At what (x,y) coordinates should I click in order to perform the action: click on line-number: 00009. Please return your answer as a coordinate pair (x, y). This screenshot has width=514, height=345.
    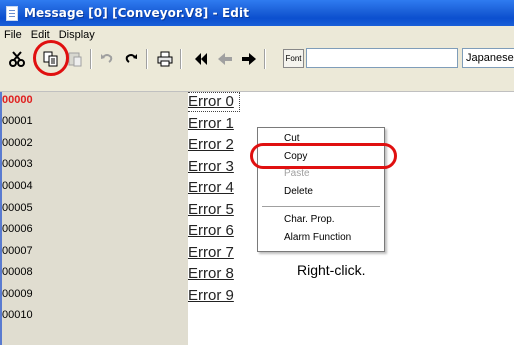
    Looking at the image, I should click on (17, 294).